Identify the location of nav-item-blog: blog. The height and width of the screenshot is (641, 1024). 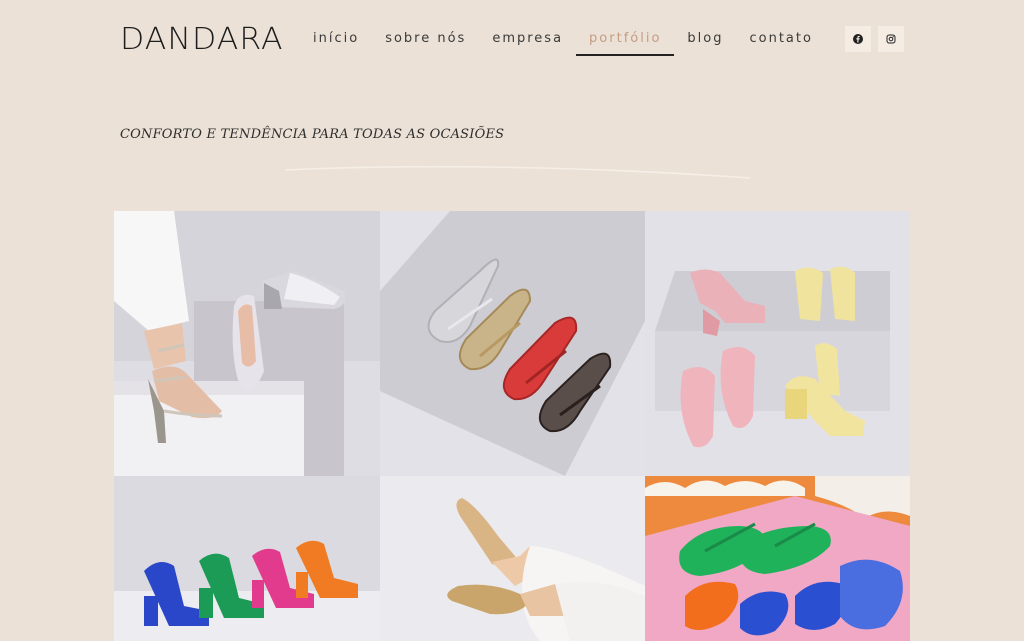
(705, 43).